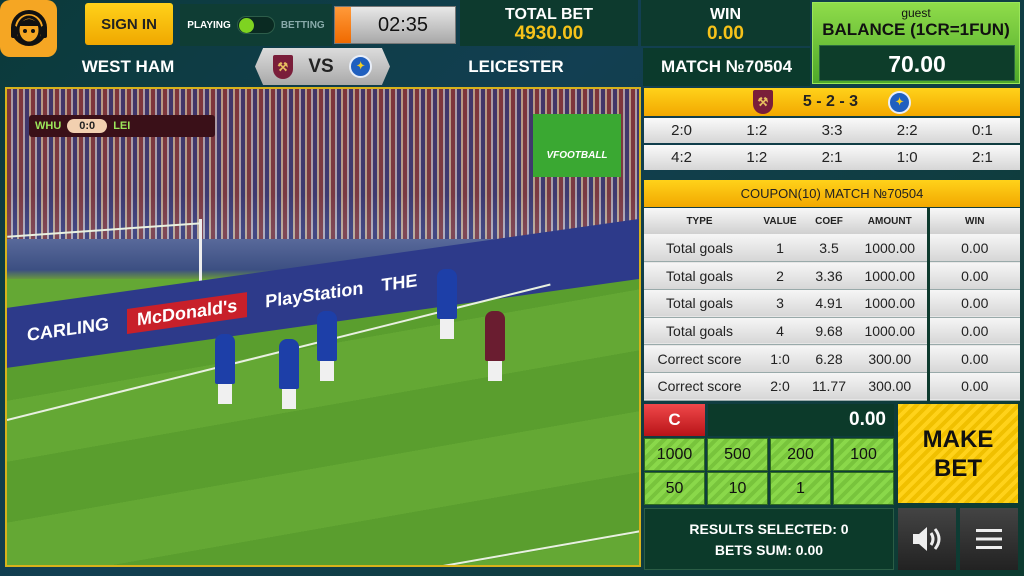 Image resolution: width=1024 pixels, height=576 pixels. Describe the element at coordinates (322, 66) in the screenshot. I see `versus-badge: ⚒ VS ✦` at that location.